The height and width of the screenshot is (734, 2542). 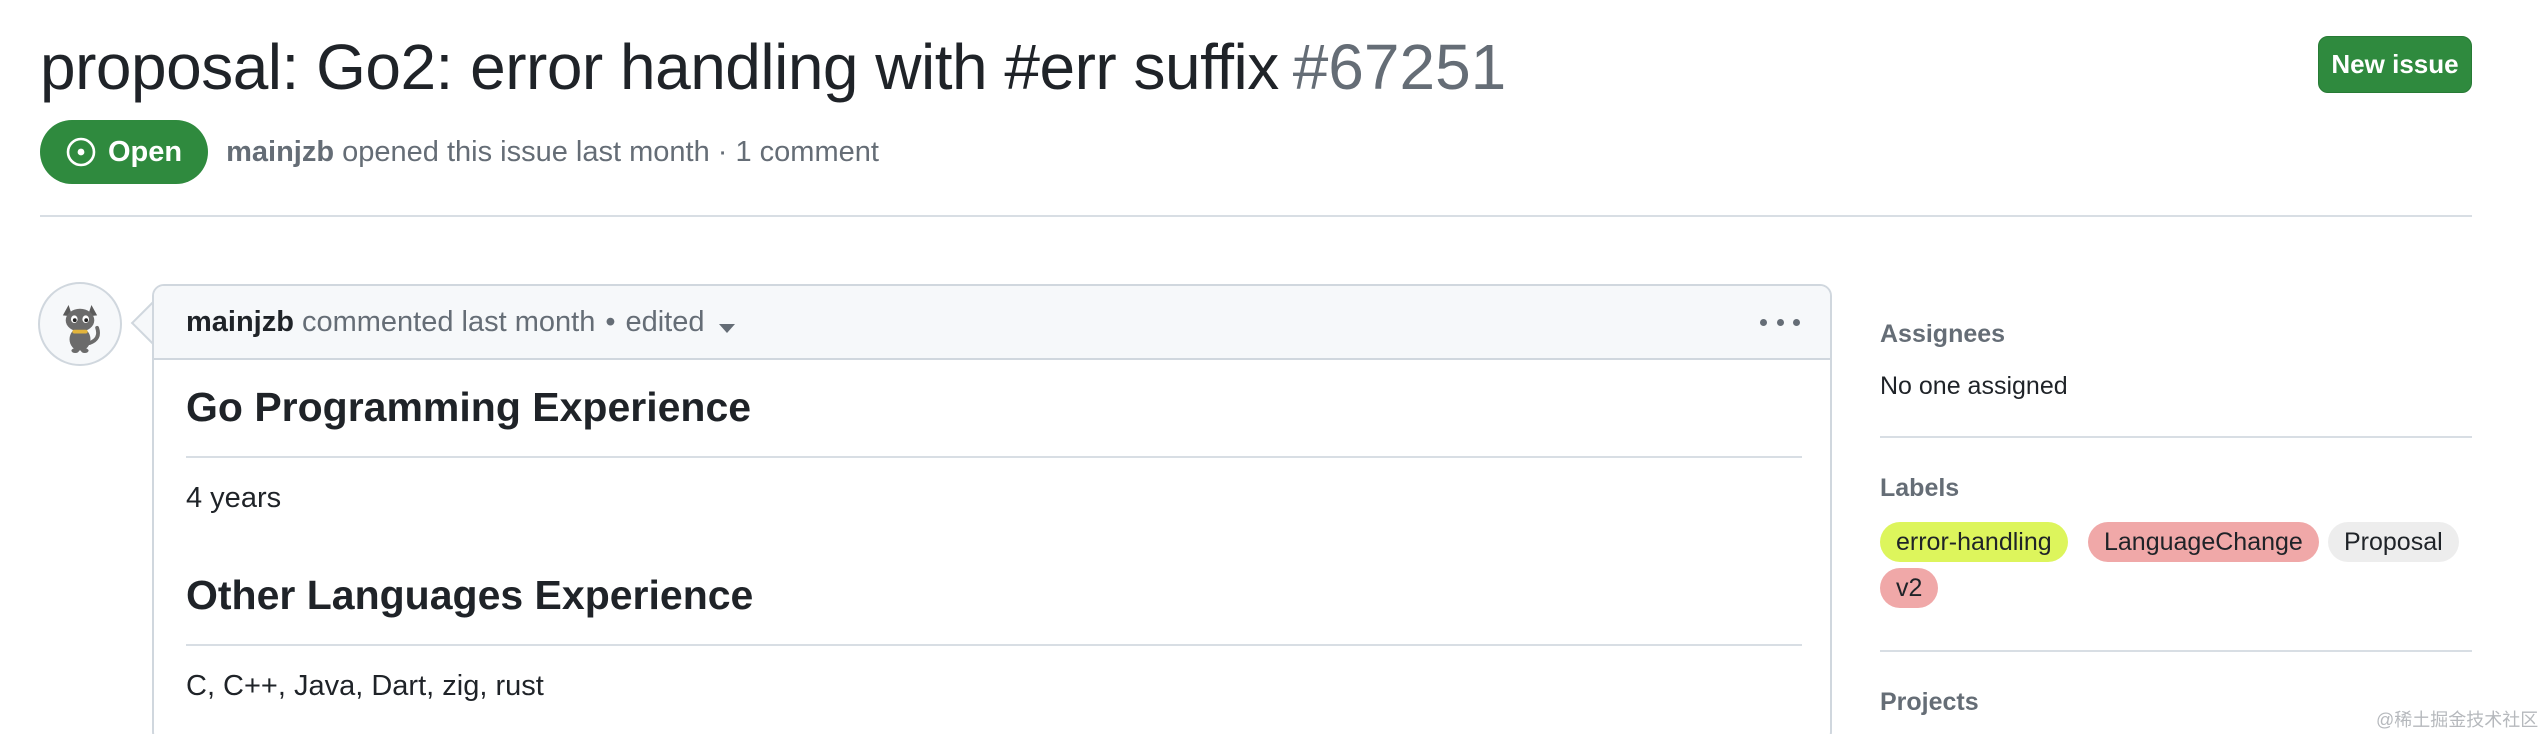 I want to click on label-proposal: Proposal, so click(x=2393, y=542).